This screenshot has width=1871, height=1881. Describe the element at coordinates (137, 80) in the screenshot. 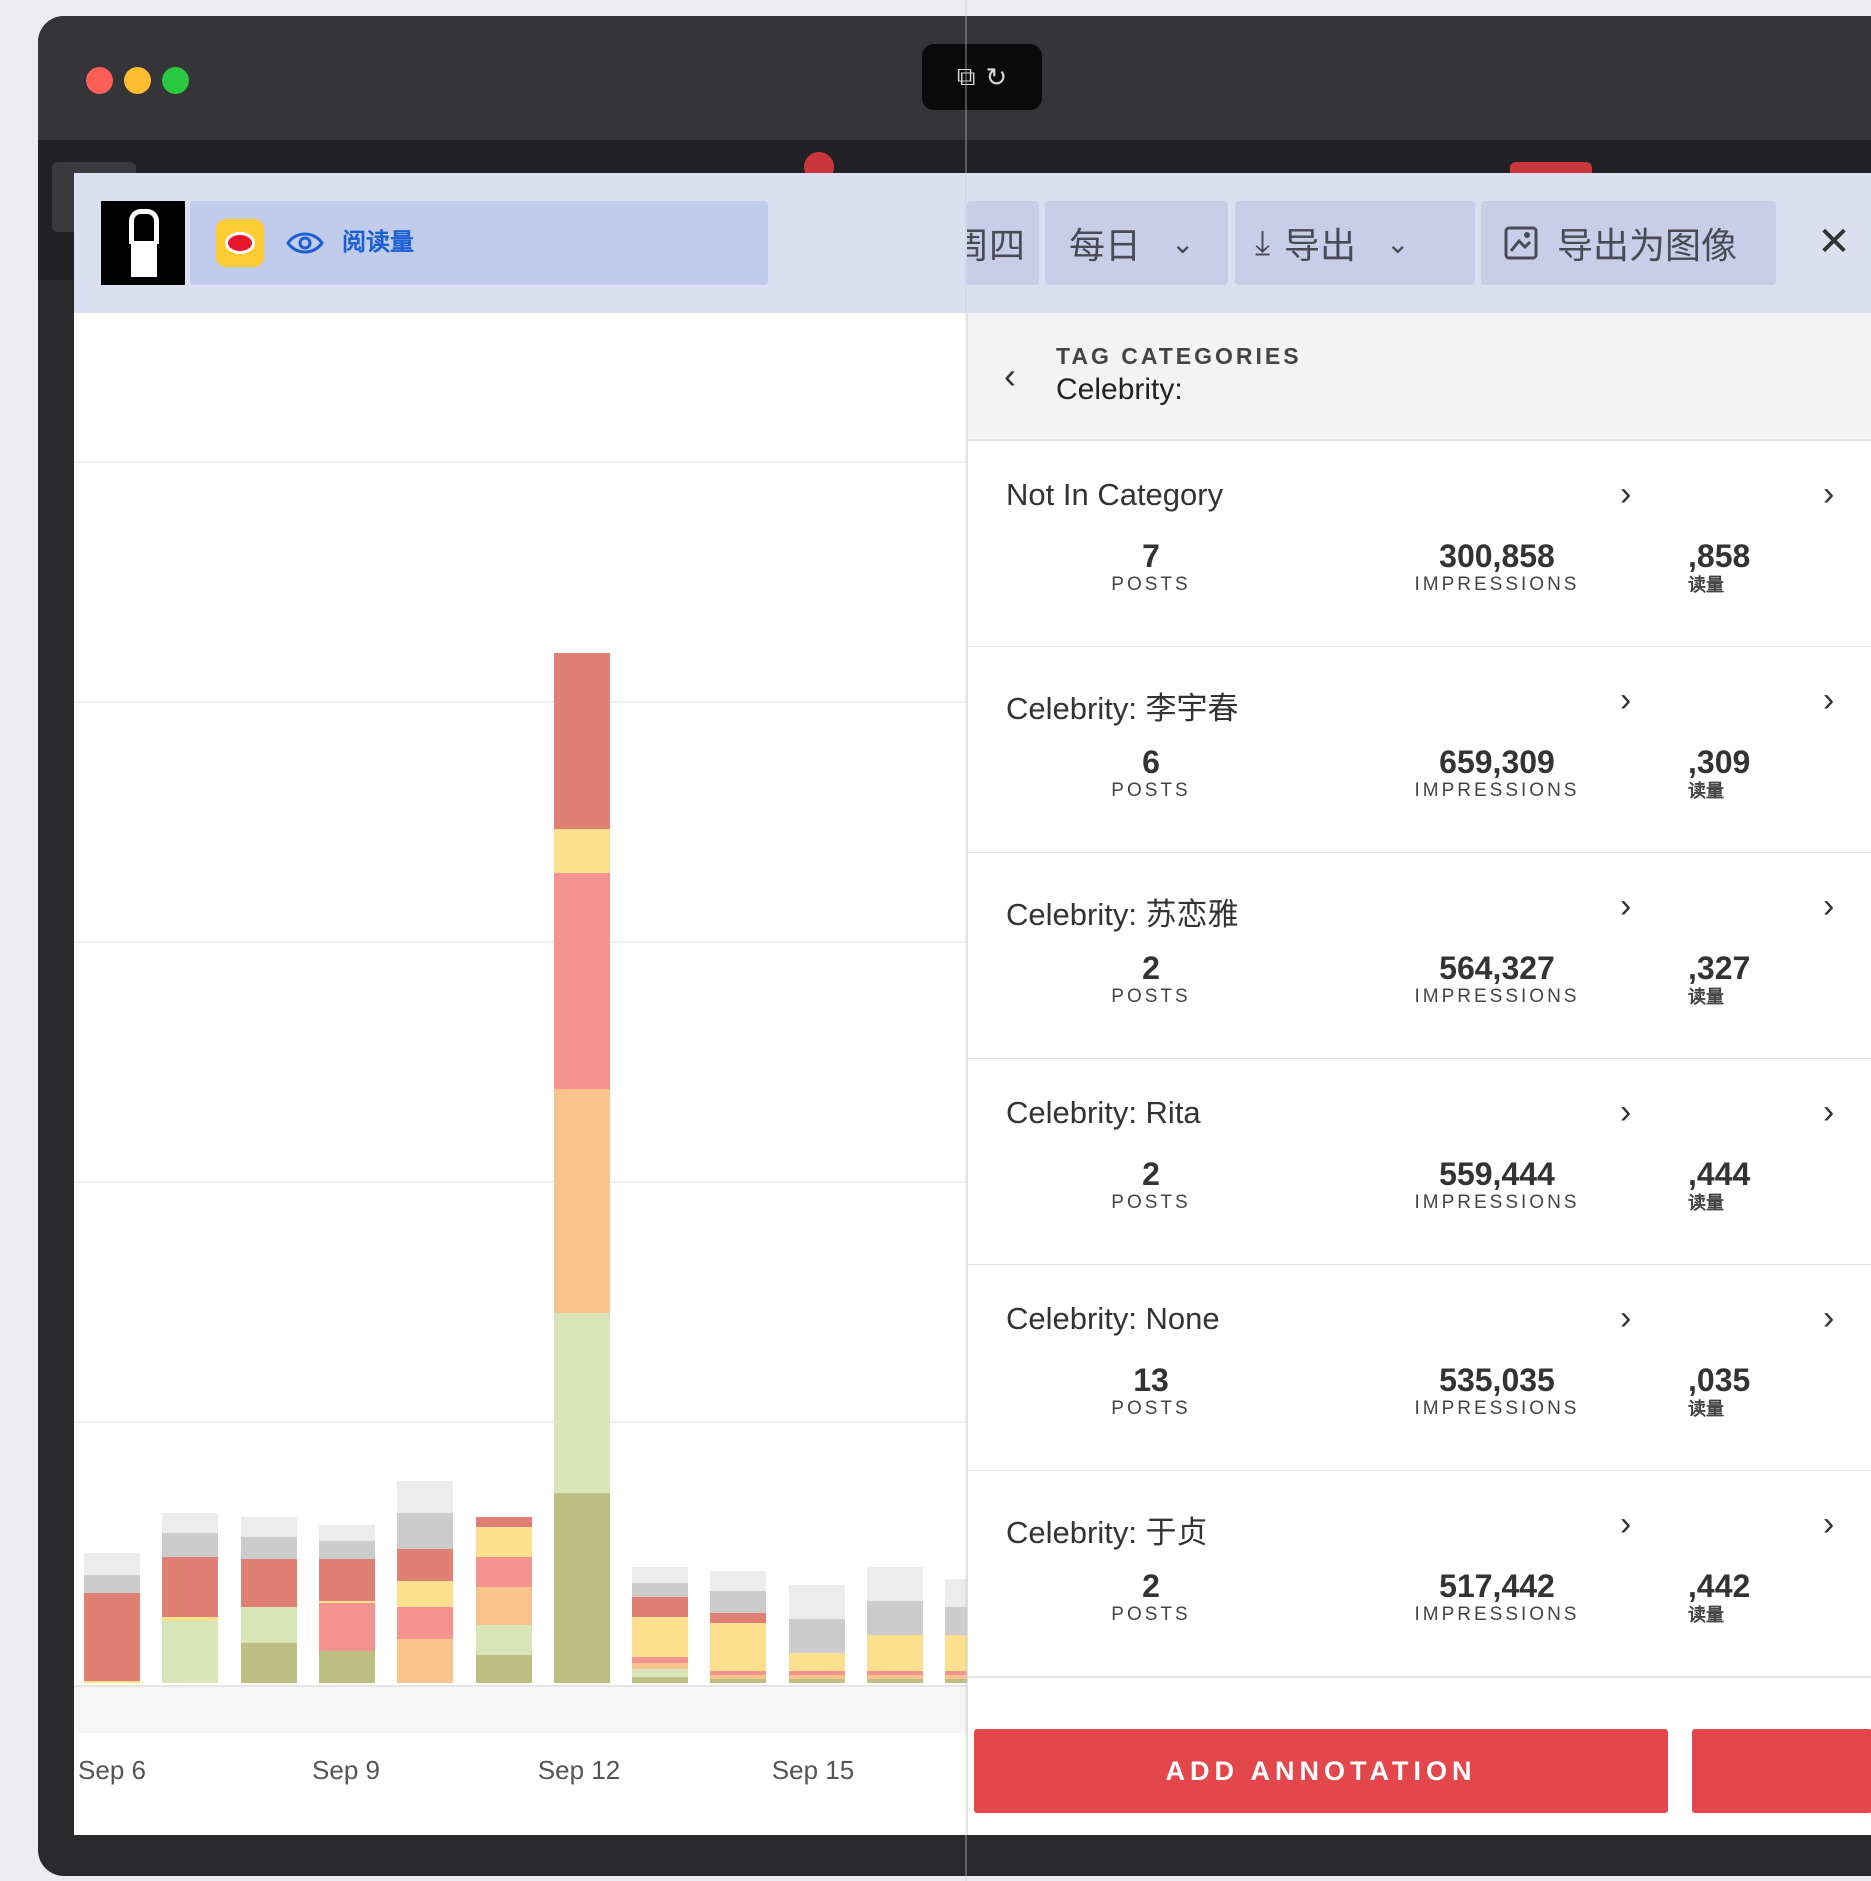

I see `minimize-window-button` at that location.